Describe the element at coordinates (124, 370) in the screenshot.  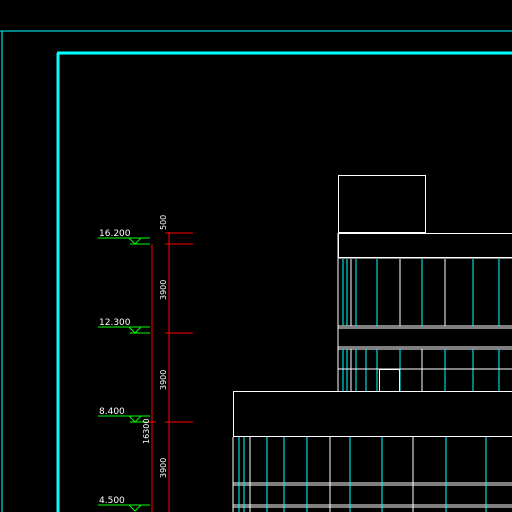
I see `elevation-markers: 16.200 12.300 8.400 4.500` at that location.